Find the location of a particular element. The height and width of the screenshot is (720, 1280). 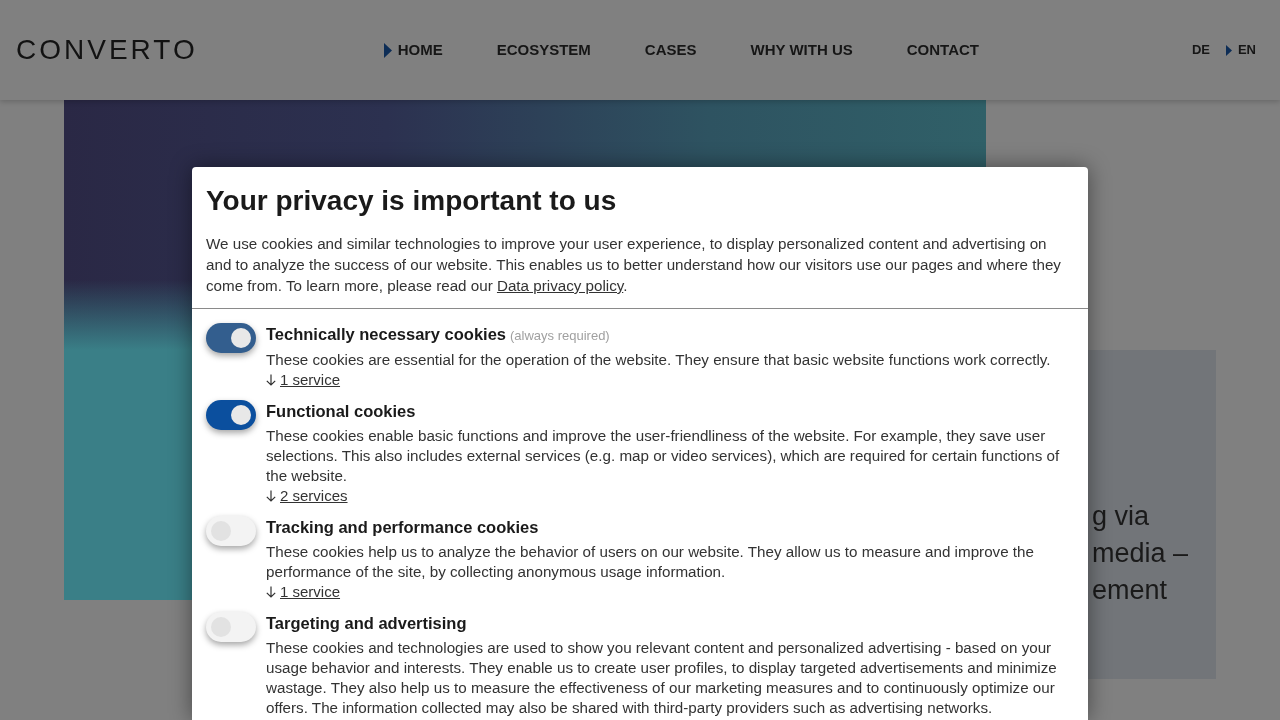

panel-heading-text: ement is located at coordinates (1130, 590).